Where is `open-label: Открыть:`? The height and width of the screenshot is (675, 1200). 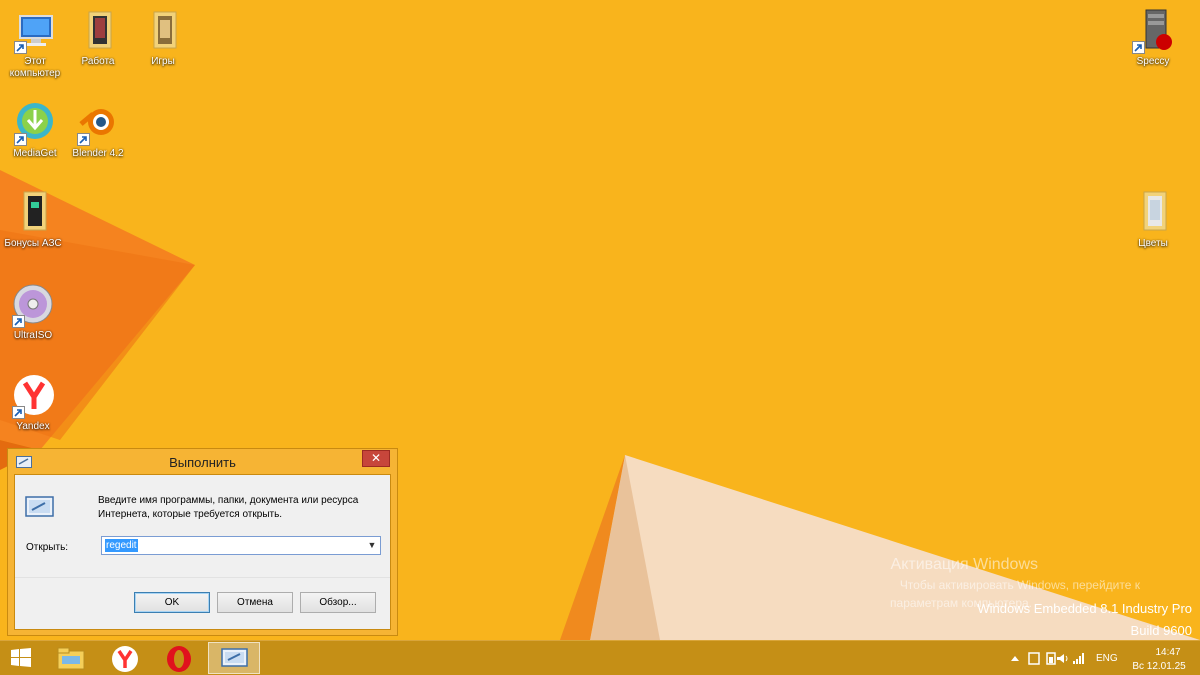
open-label: Открыть: is located at coordinates (47, 547).